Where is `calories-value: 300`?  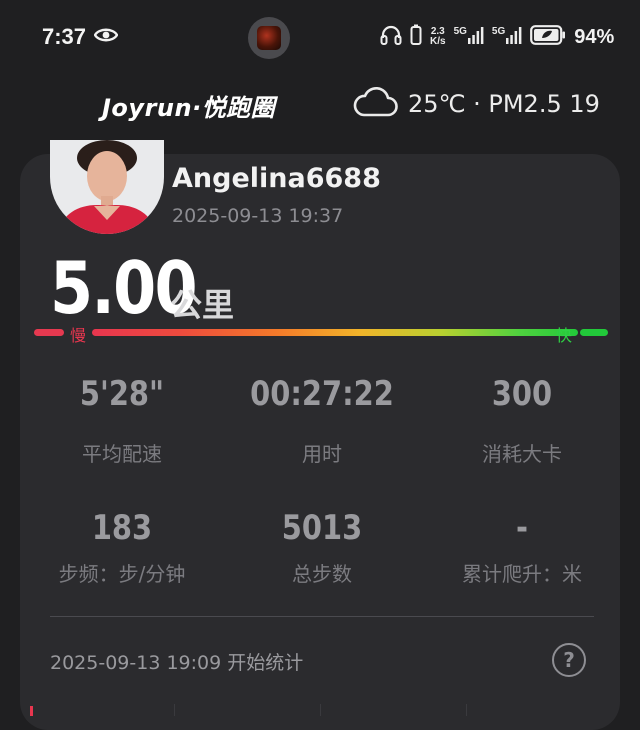
calories-value: 300 is located at coordinates (522, 394).